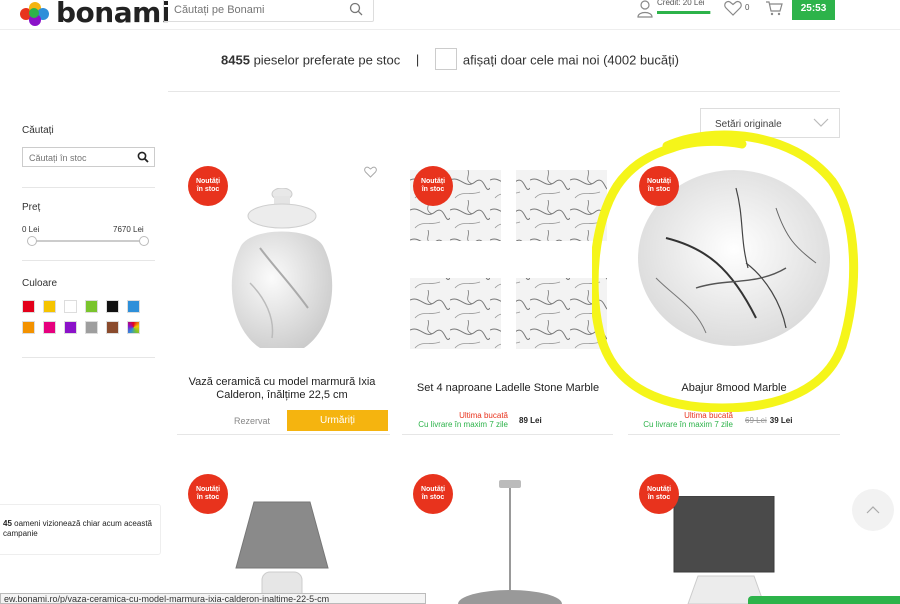 This screenshot has height=604, width=900. I want to click on heart-icon, so click(733, 8).